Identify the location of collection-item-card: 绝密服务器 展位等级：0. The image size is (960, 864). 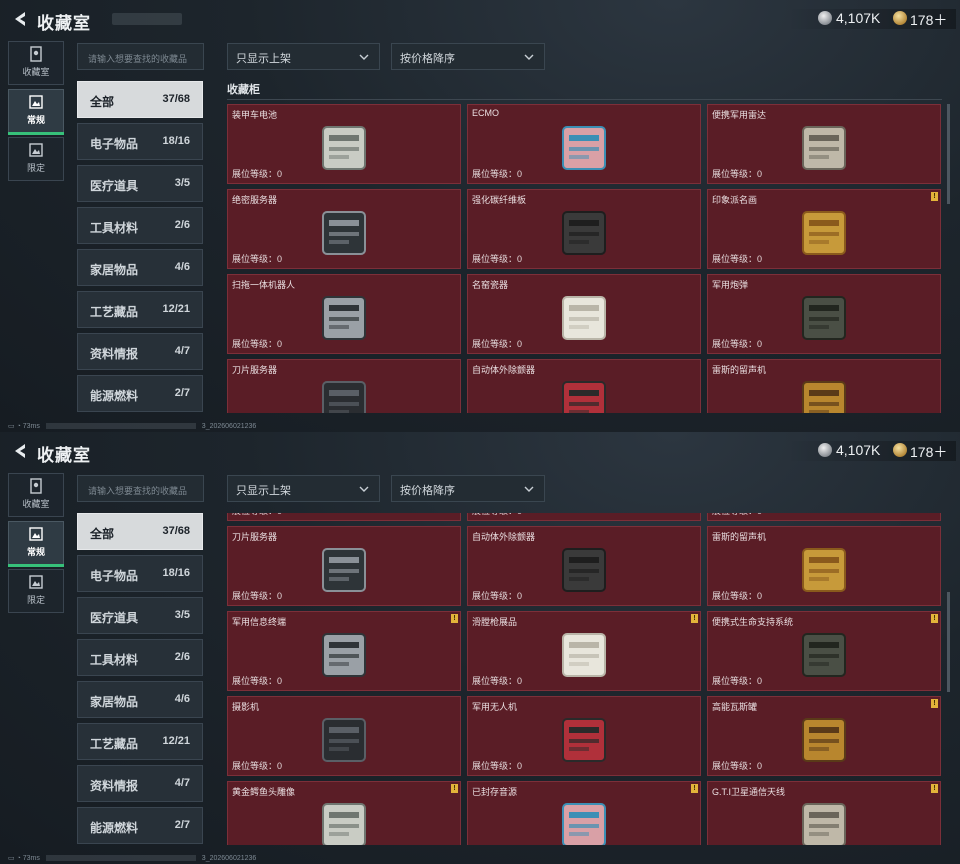
(344, 229).